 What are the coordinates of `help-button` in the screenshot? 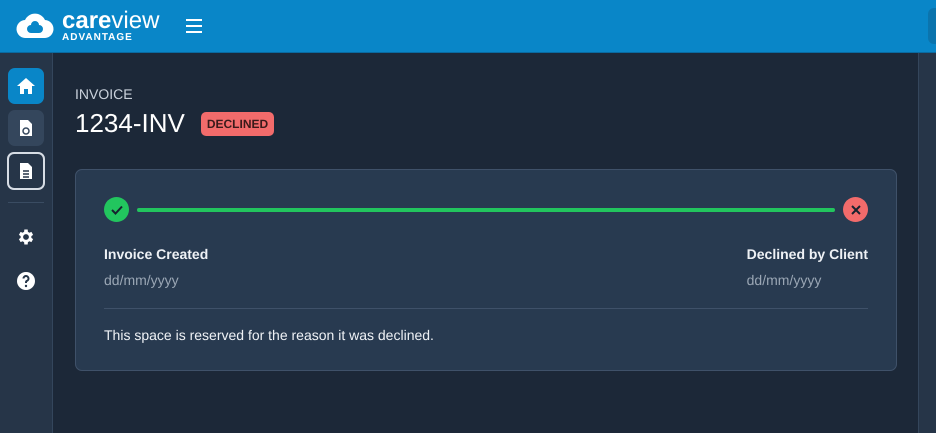 It's located at (26, 281).